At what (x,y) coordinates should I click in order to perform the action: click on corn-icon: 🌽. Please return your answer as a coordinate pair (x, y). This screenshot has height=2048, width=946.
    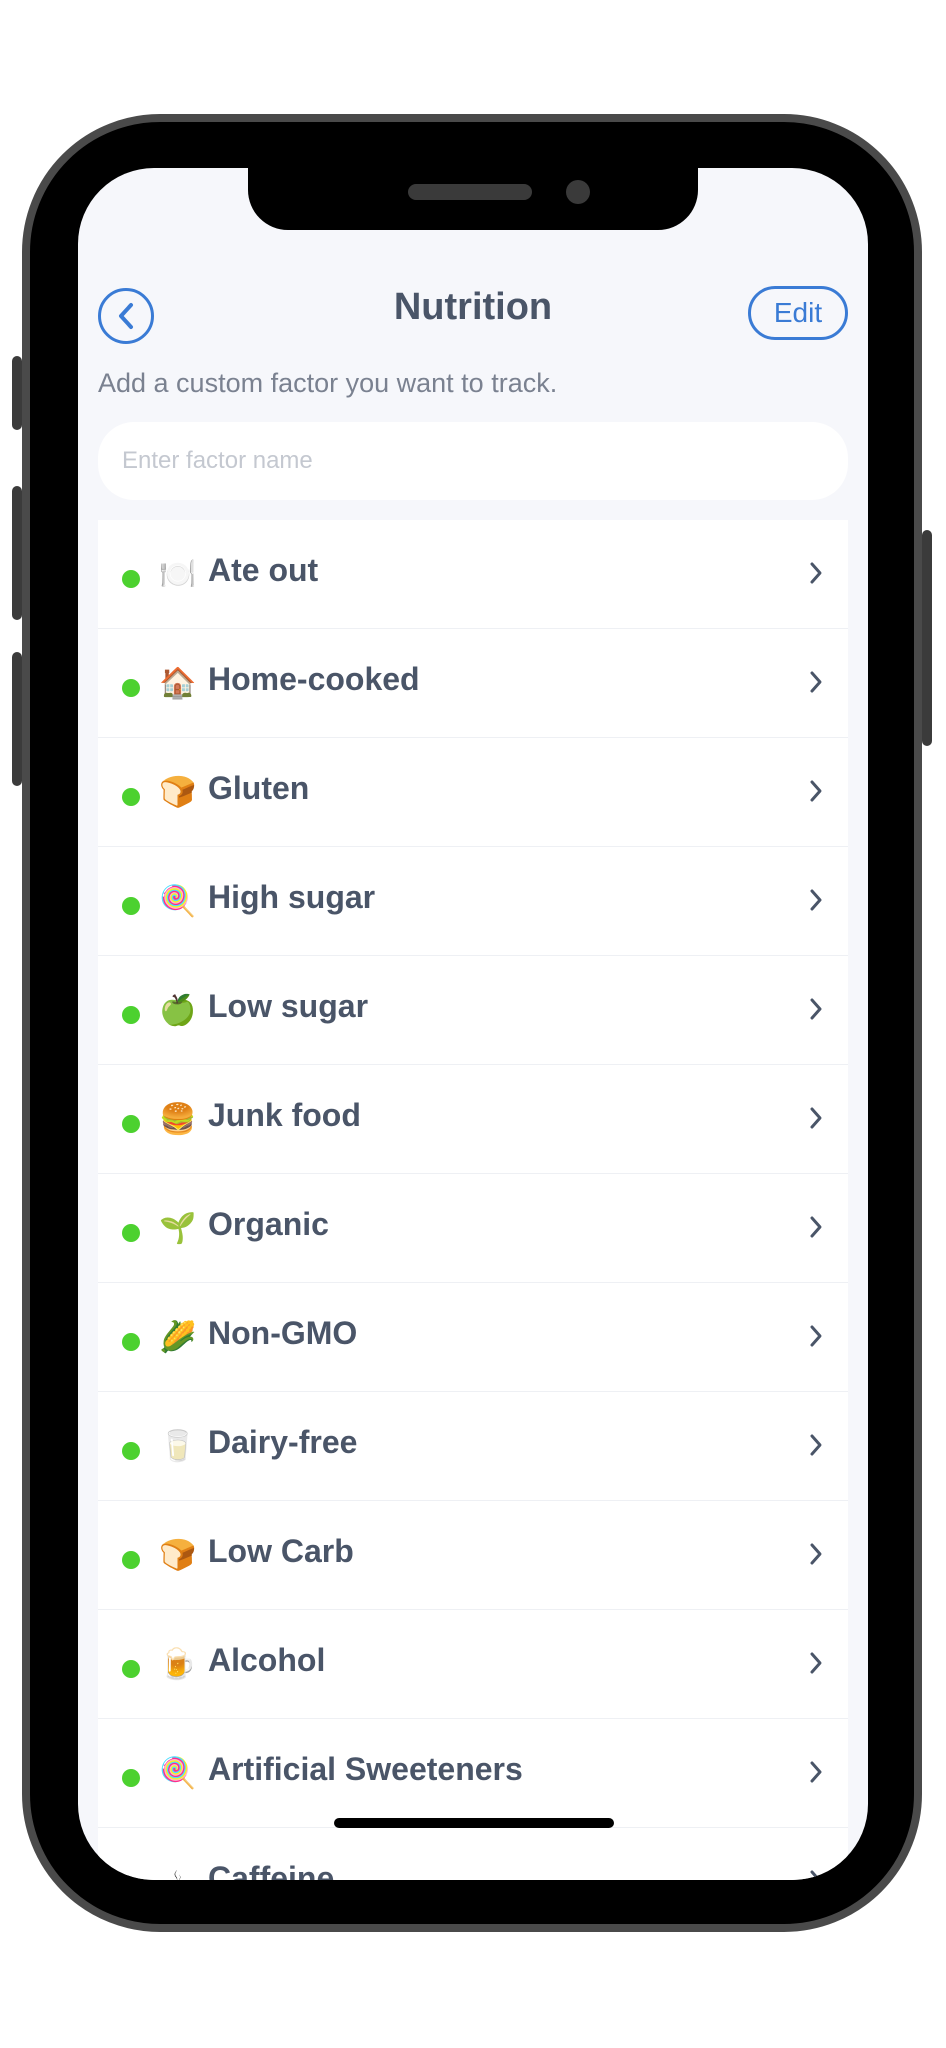
    Looking at the image, I should click on (178, 1337).